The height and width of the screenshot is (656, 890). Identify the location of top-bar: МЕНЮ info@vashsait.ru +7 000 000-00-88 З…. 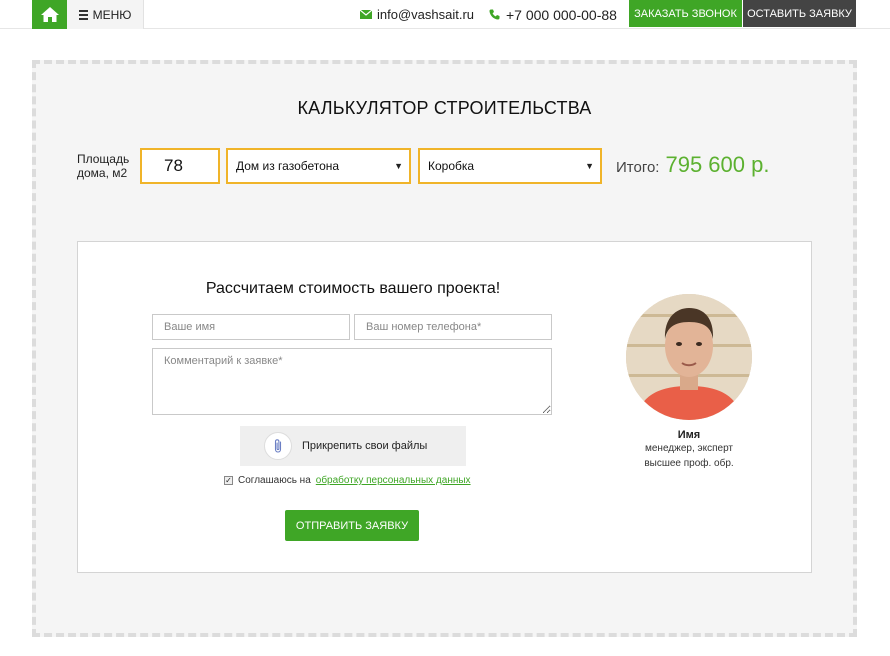
(445, 14).